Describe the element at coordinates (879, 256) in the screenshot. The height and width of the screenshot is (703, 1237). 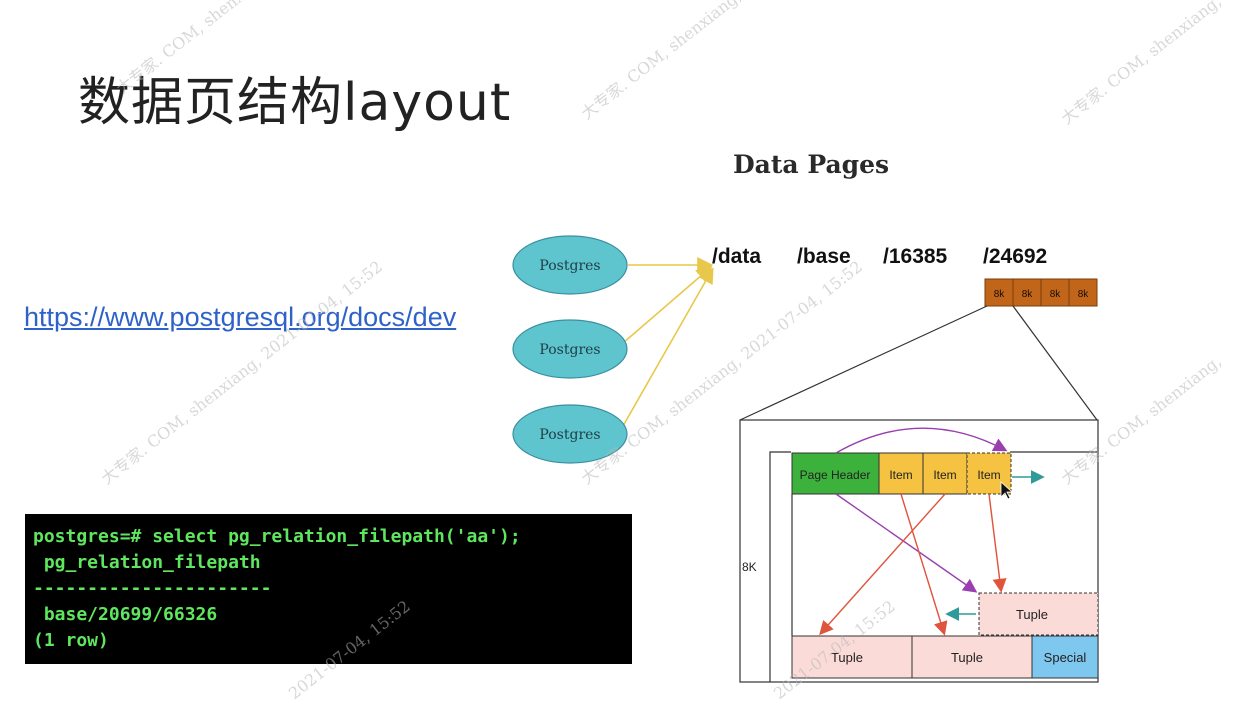
I see `file-path: /data /base /16385 /24692` at that location.